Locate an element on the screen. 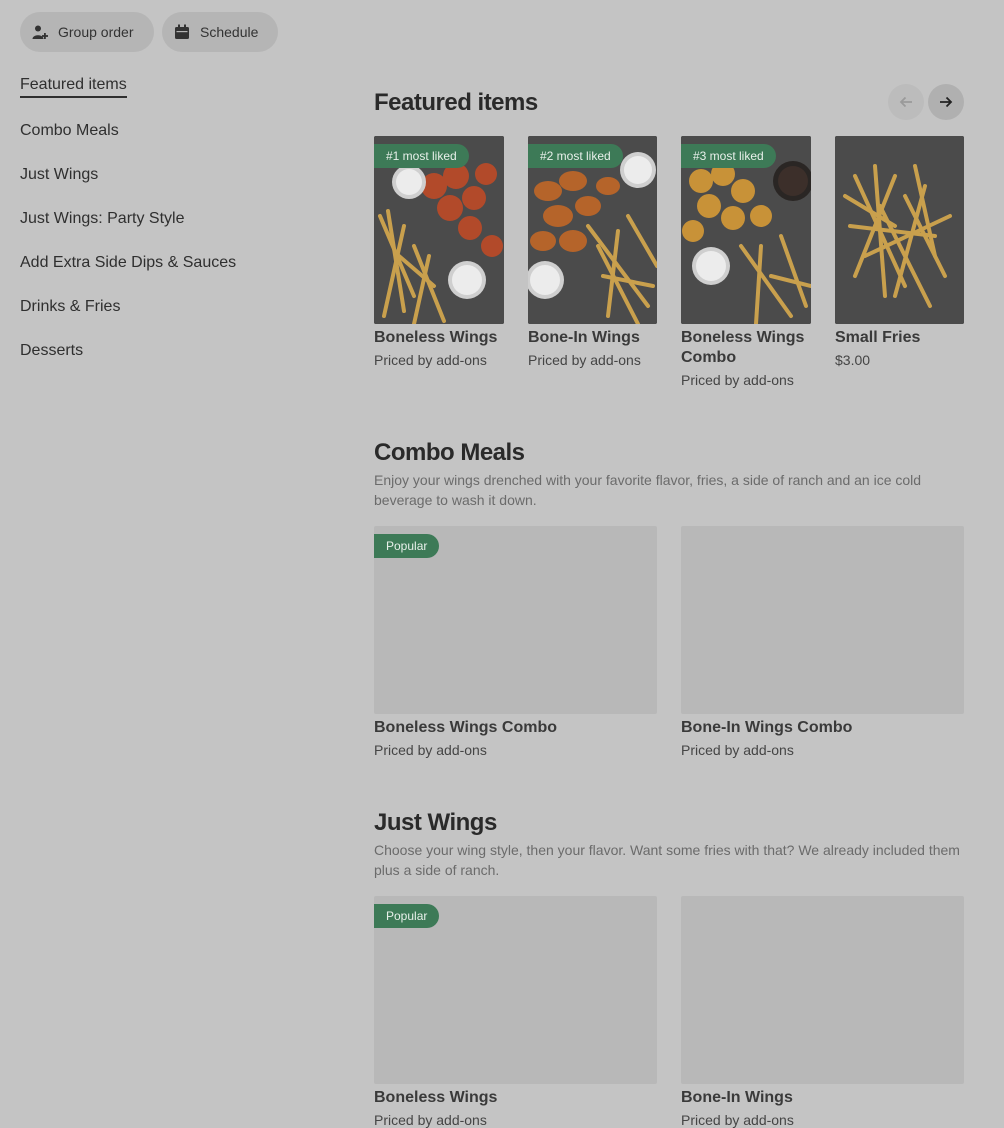 The image size is (1004, 1128). nav-item-drinks-fries: Drinks & Fries is located at coordinates (70, 307).